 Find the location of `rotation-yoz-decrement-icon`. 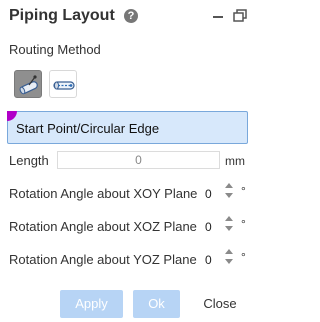

rotation-yoz-decrement-icon is located at coordinates (229, 261).